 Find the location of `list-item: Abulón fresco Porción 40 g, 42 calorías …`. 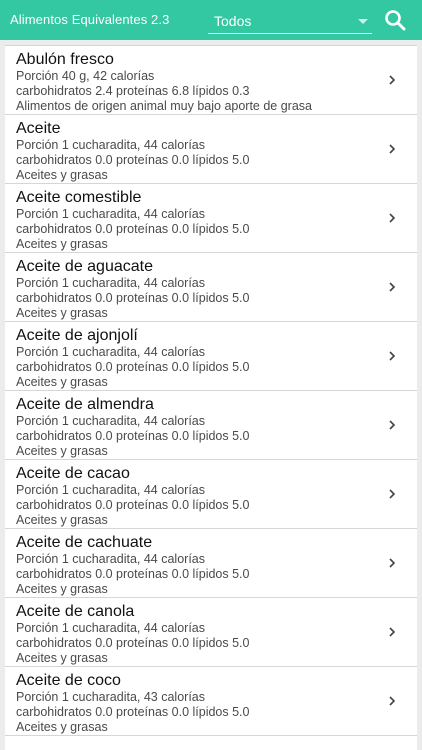

list-item: Abulón fresco Porción 40 g, 42 calorías … is located at coordinates (211, 80).